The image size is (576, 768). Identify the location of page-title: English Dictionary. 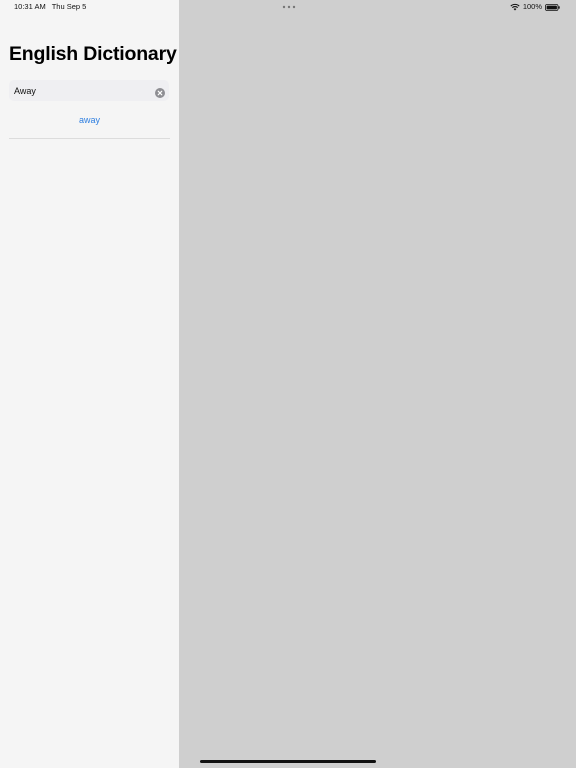
(93, 54).